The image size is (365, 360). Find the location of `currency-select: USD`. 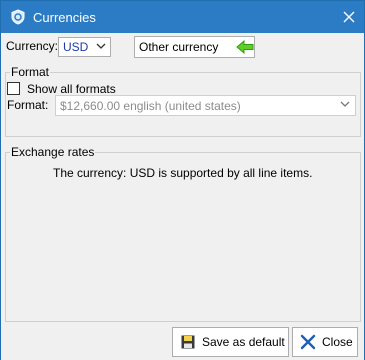

currency-select: USD is located at coordinates (84, 47).